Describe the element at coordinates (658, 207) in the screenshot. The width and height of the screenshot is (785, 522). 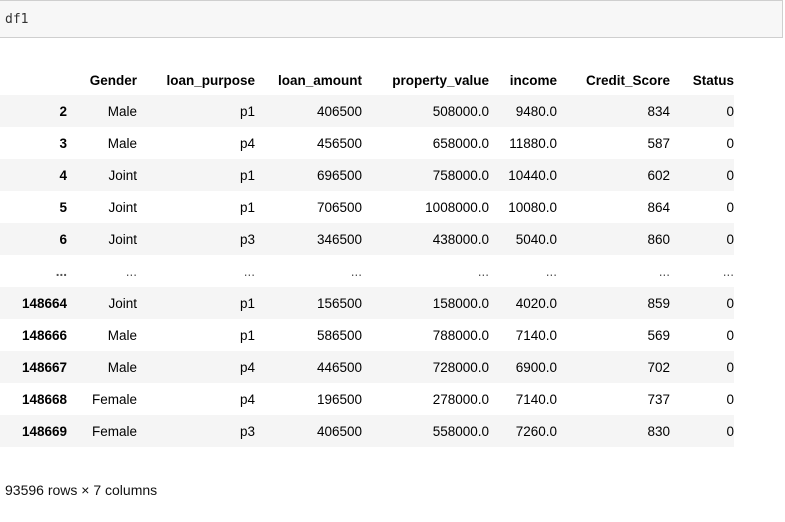
I see `cell-credit-score: 864` at that location.